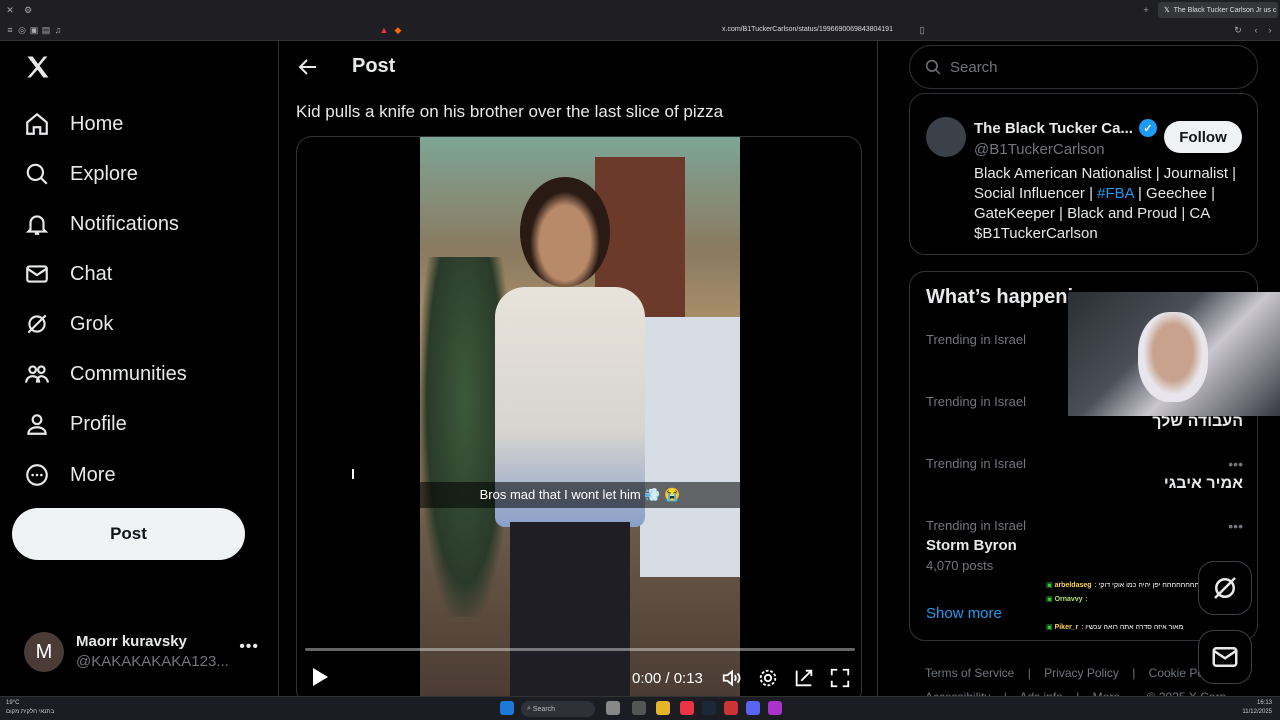  Describe the element at coordinates (732, 678) in the screenshot. I see `volume-icon` at that location.